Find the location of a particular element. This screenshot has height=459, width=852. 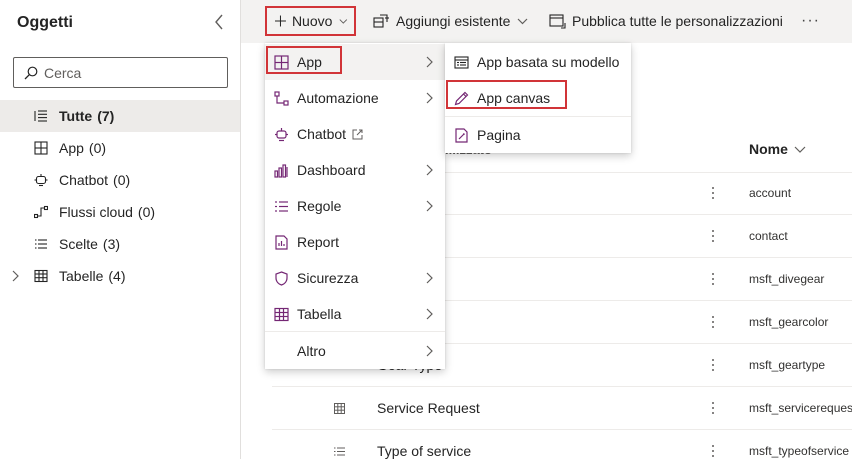

nav-count: (4) is located at coordinates (117, 276).